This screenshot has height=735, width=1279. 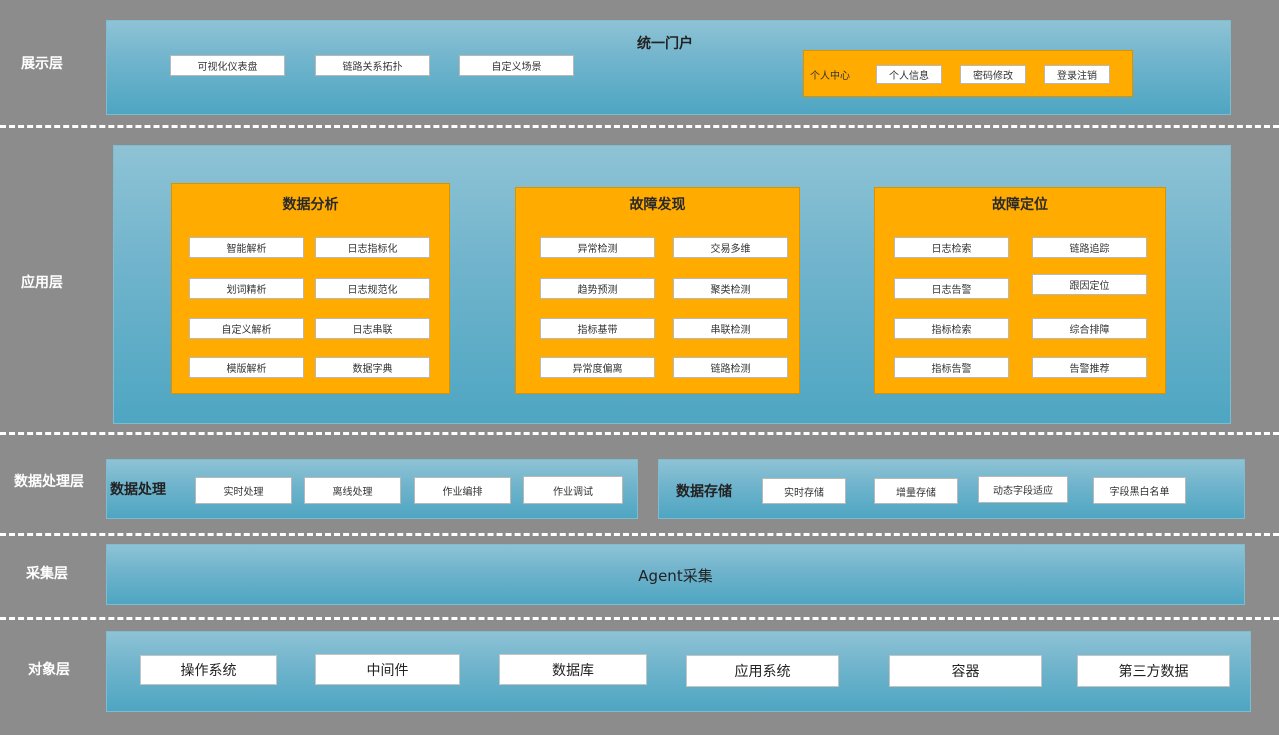 I want to click on module-item: 指标基带, so click(x=597, y=328).